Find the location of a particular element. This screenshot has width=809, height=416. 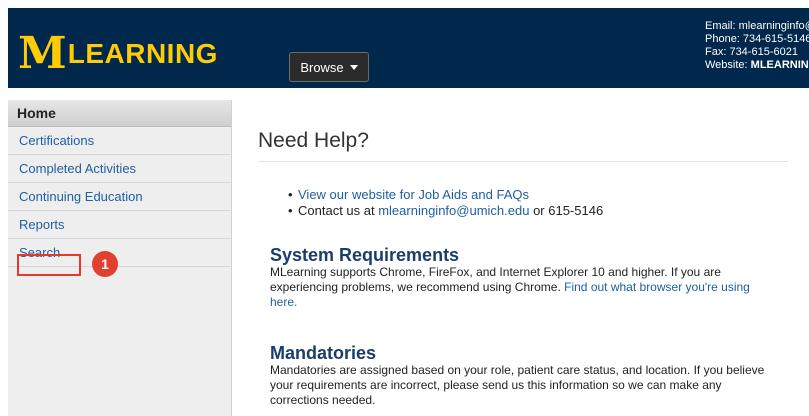

sidebar-item-certifications: Certifications is located at coordinates (119, 141).